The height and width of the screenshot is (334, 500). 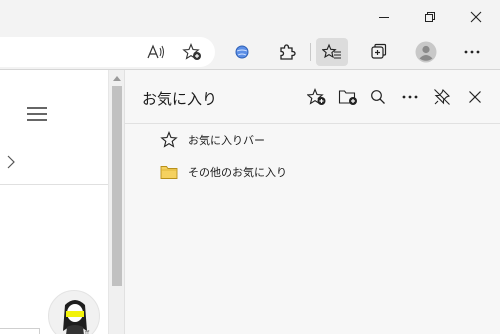 What do you see at coordinates (310, 52) in the screenshot?
I see `toolbar-separator` at bounding box center [310, 52].